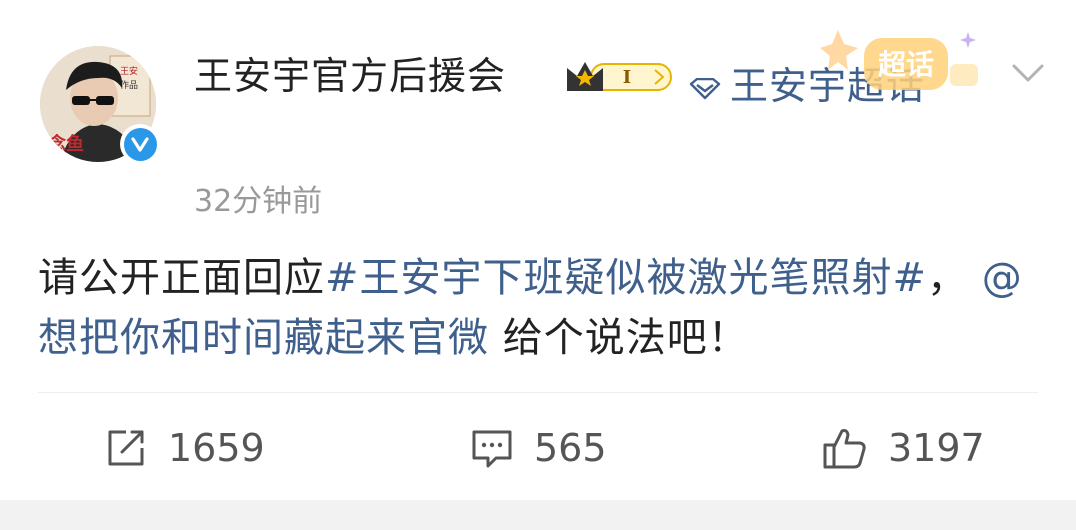 This screenshot has height=530, width=1076. I want to click on repost-count: 1659, so click(216, 448).